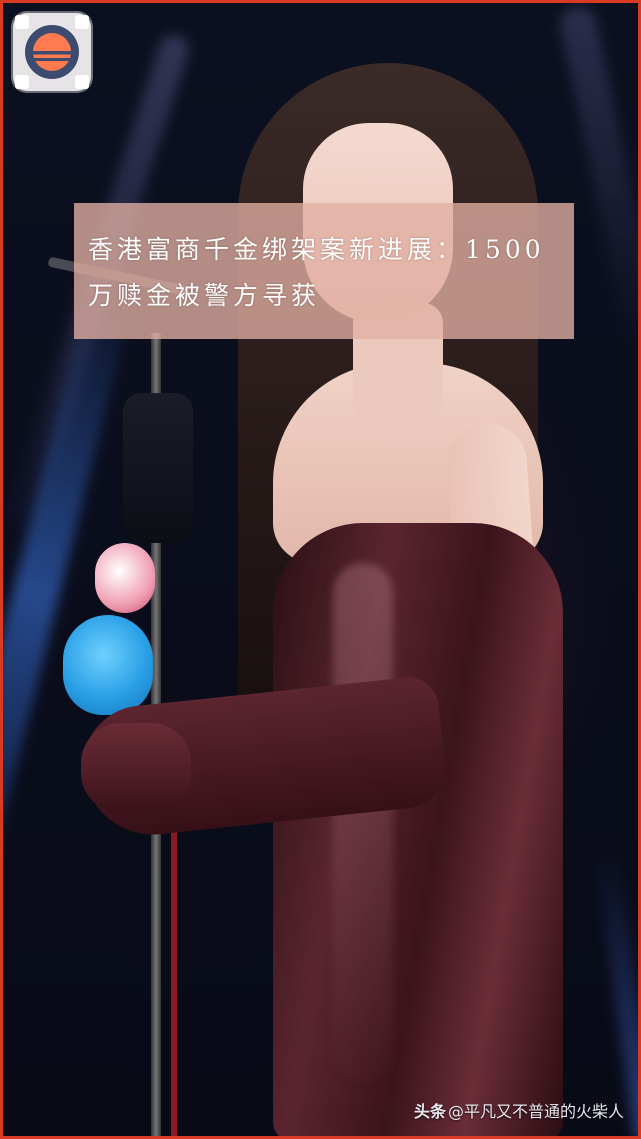 This screenshot has height=1139, width=641. What do you see at coordinates (158, 468) in the screenshot?
I see `mic-stand-clamp` at bounding box center [158, 468].